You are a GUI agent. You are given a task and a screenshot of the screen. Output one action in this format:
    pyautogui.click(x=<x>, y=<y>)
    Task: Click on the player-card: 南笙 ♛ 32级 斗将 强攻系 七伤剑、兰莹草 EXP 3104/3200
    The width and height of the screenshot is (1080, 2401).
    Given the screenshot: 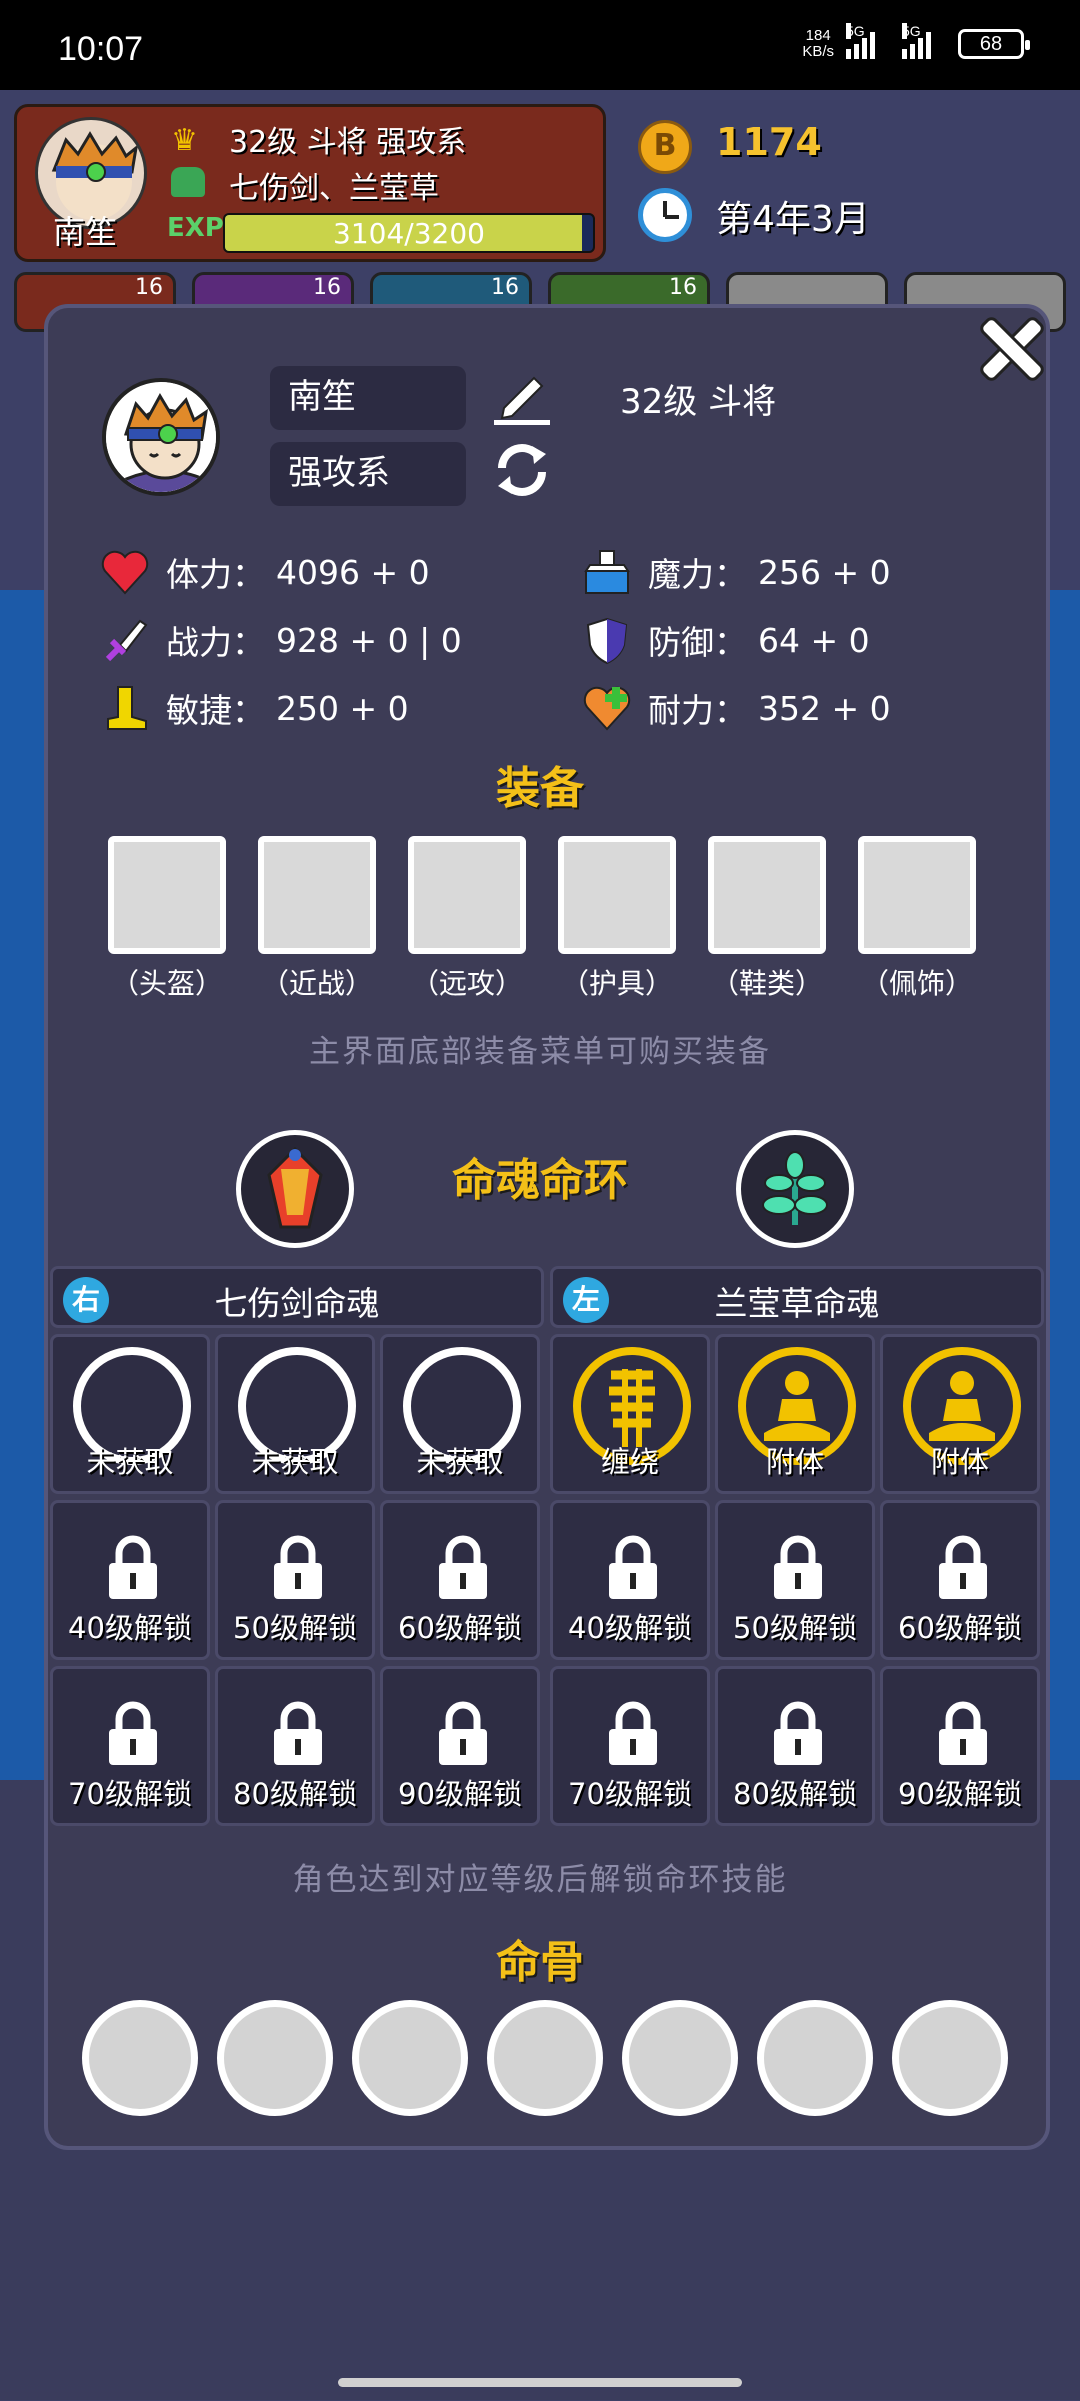 What is the action you would take?
    pyautogui.click(x=310, y=183)
    